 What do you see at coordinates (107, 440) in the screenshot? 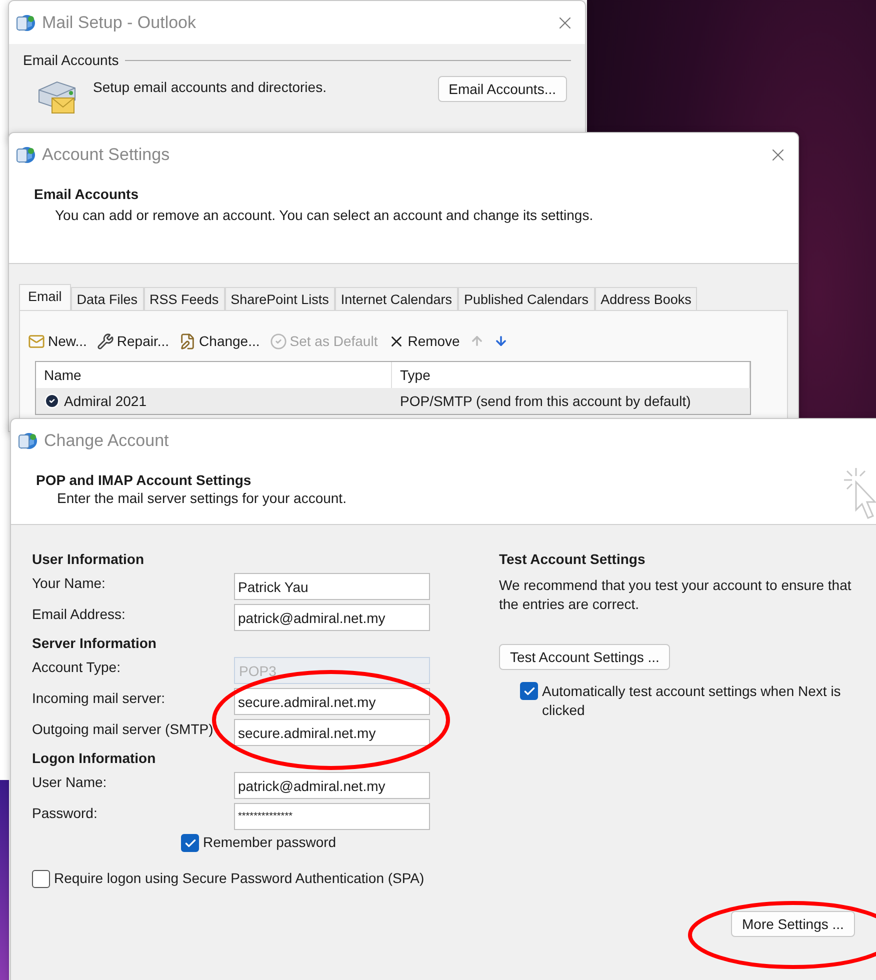
I see `window-title: Change Account` at bounding box center [107, 440].